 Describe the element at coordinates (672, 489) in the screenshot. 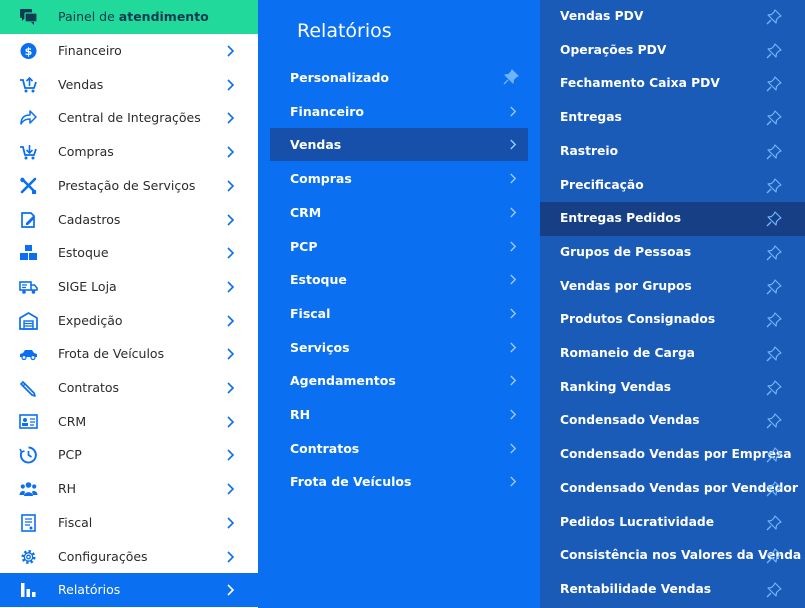

I see `report-item-condensado-vendas-por-vendedor: Condensado Vendas por Vendedor` at that location.